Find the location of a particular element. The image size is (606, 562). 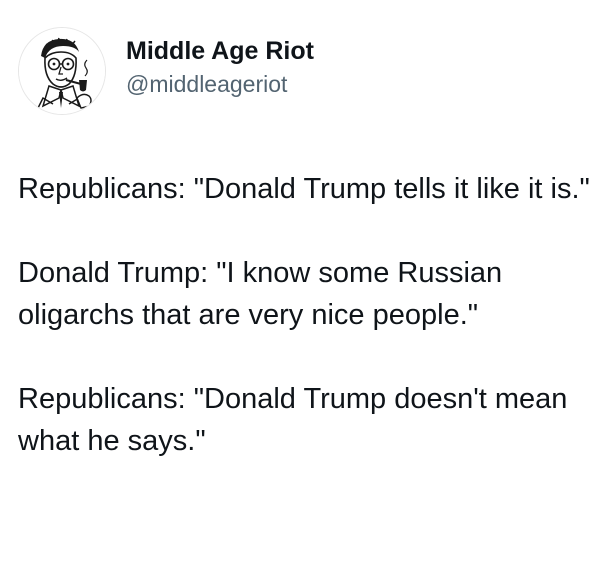

tweet-header: Middle Age Riot @middleageriot is located at coordinates (166, 71).